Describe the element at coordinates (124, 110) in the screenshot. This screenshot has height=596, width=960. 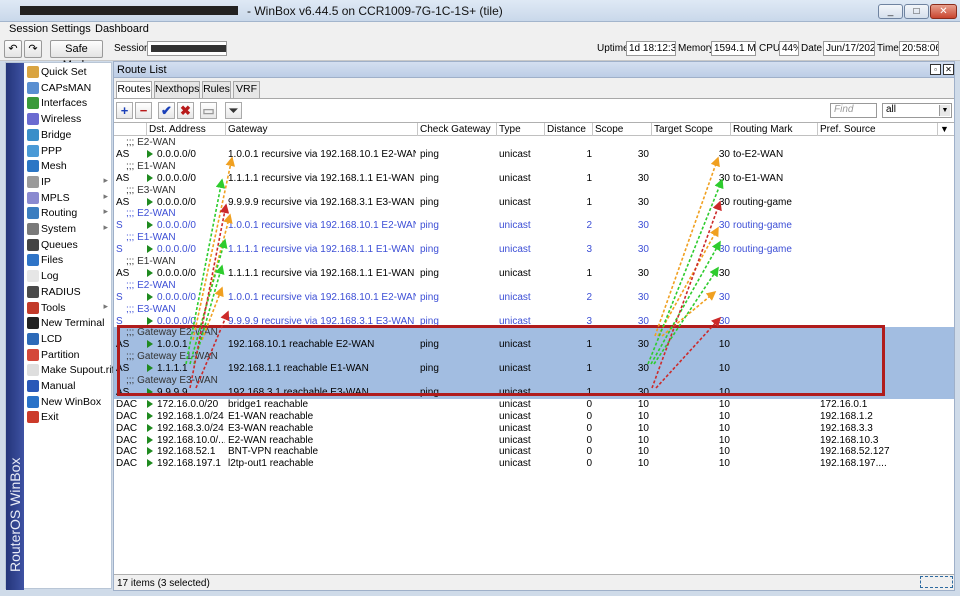
I see `add-icon: +` at that location.